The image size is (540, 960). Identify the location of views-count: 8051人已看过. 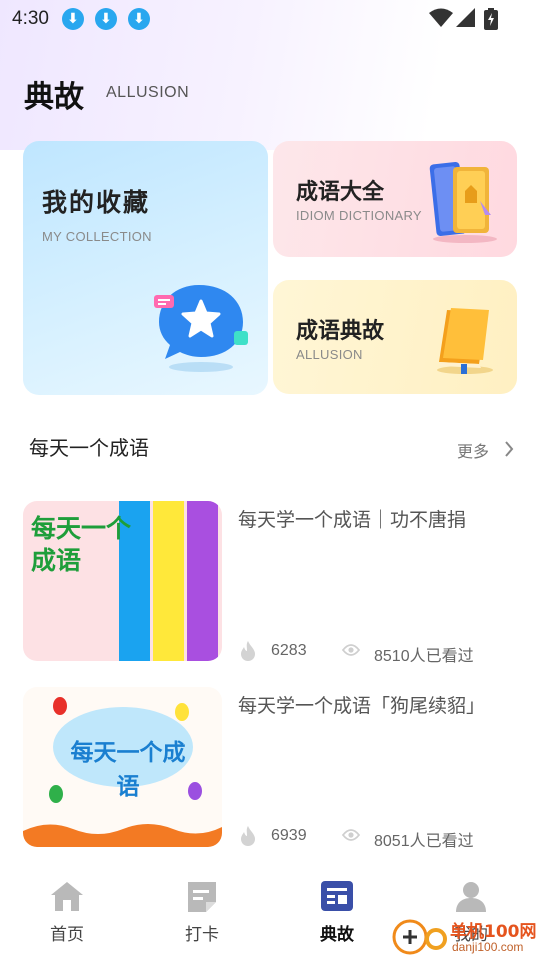
(424, 841).